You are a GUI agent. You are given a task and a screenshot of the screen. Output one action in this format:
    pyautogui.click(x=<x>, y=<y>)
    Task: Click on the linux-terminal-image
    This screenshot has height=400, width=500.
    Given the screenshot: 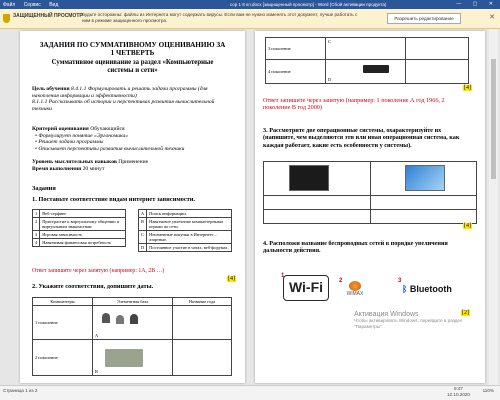 What is the action you would take?
    pyautogui.click(x=309, y=178)
    